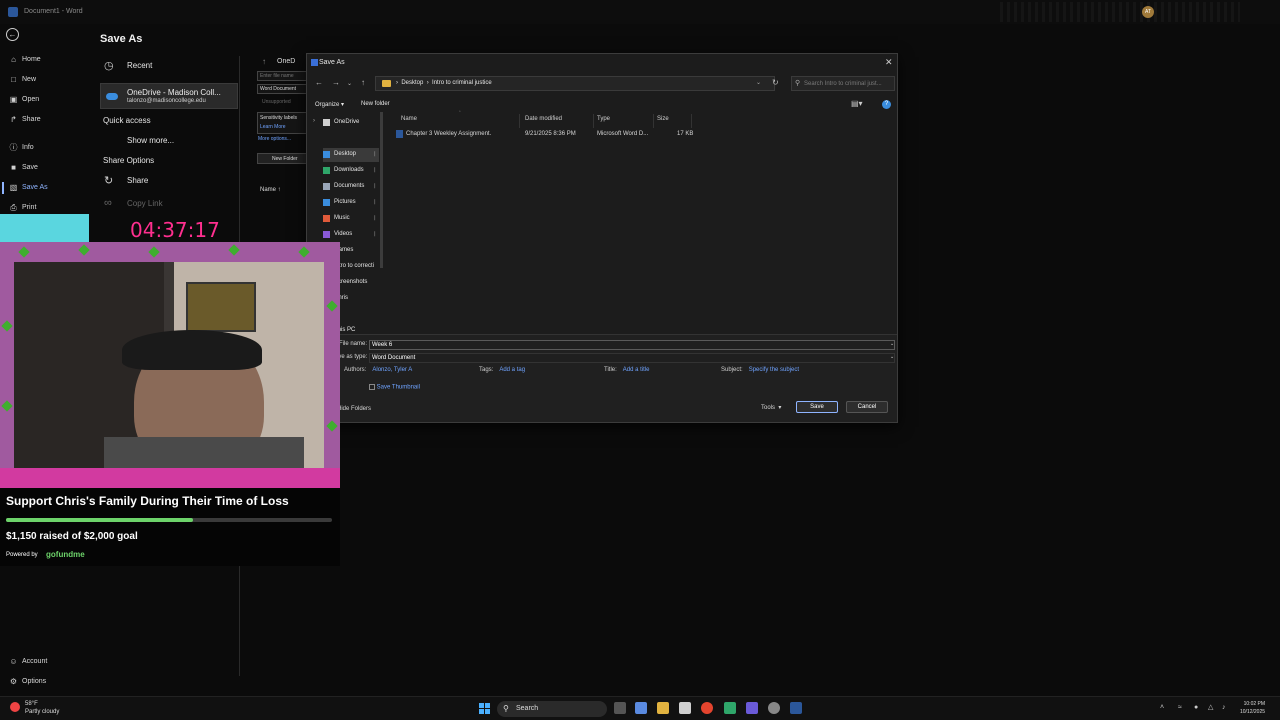 The image size is (1280, 720). What do you see at coordinates (730, 708) in the screenshot?
I see `xbox-icon` at bounding box center [730, 708].